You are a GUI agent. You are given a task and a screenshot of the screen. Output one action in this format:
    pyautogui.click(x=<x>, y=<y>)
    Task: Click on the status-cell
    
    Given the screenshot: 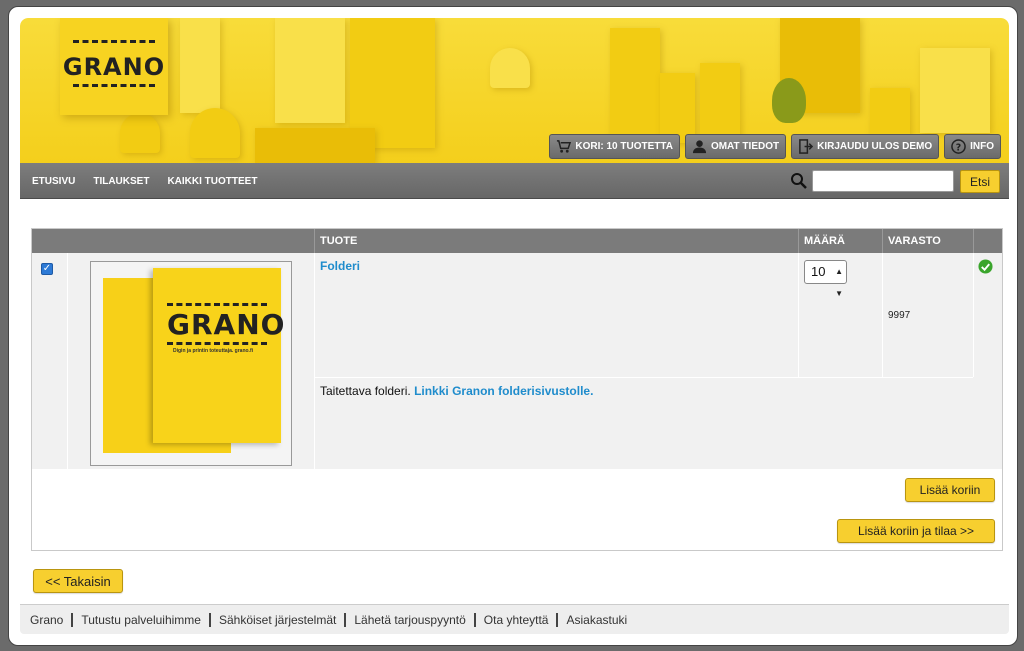 What is the action you would take?
    pyautogui.click(x=988, y=361)
    